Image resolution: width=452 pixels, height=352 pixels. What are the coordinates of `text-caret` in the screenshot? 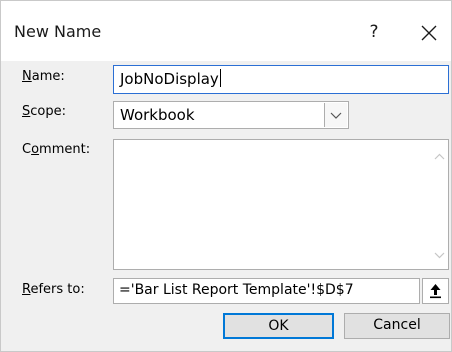 It's located at (220, 78).